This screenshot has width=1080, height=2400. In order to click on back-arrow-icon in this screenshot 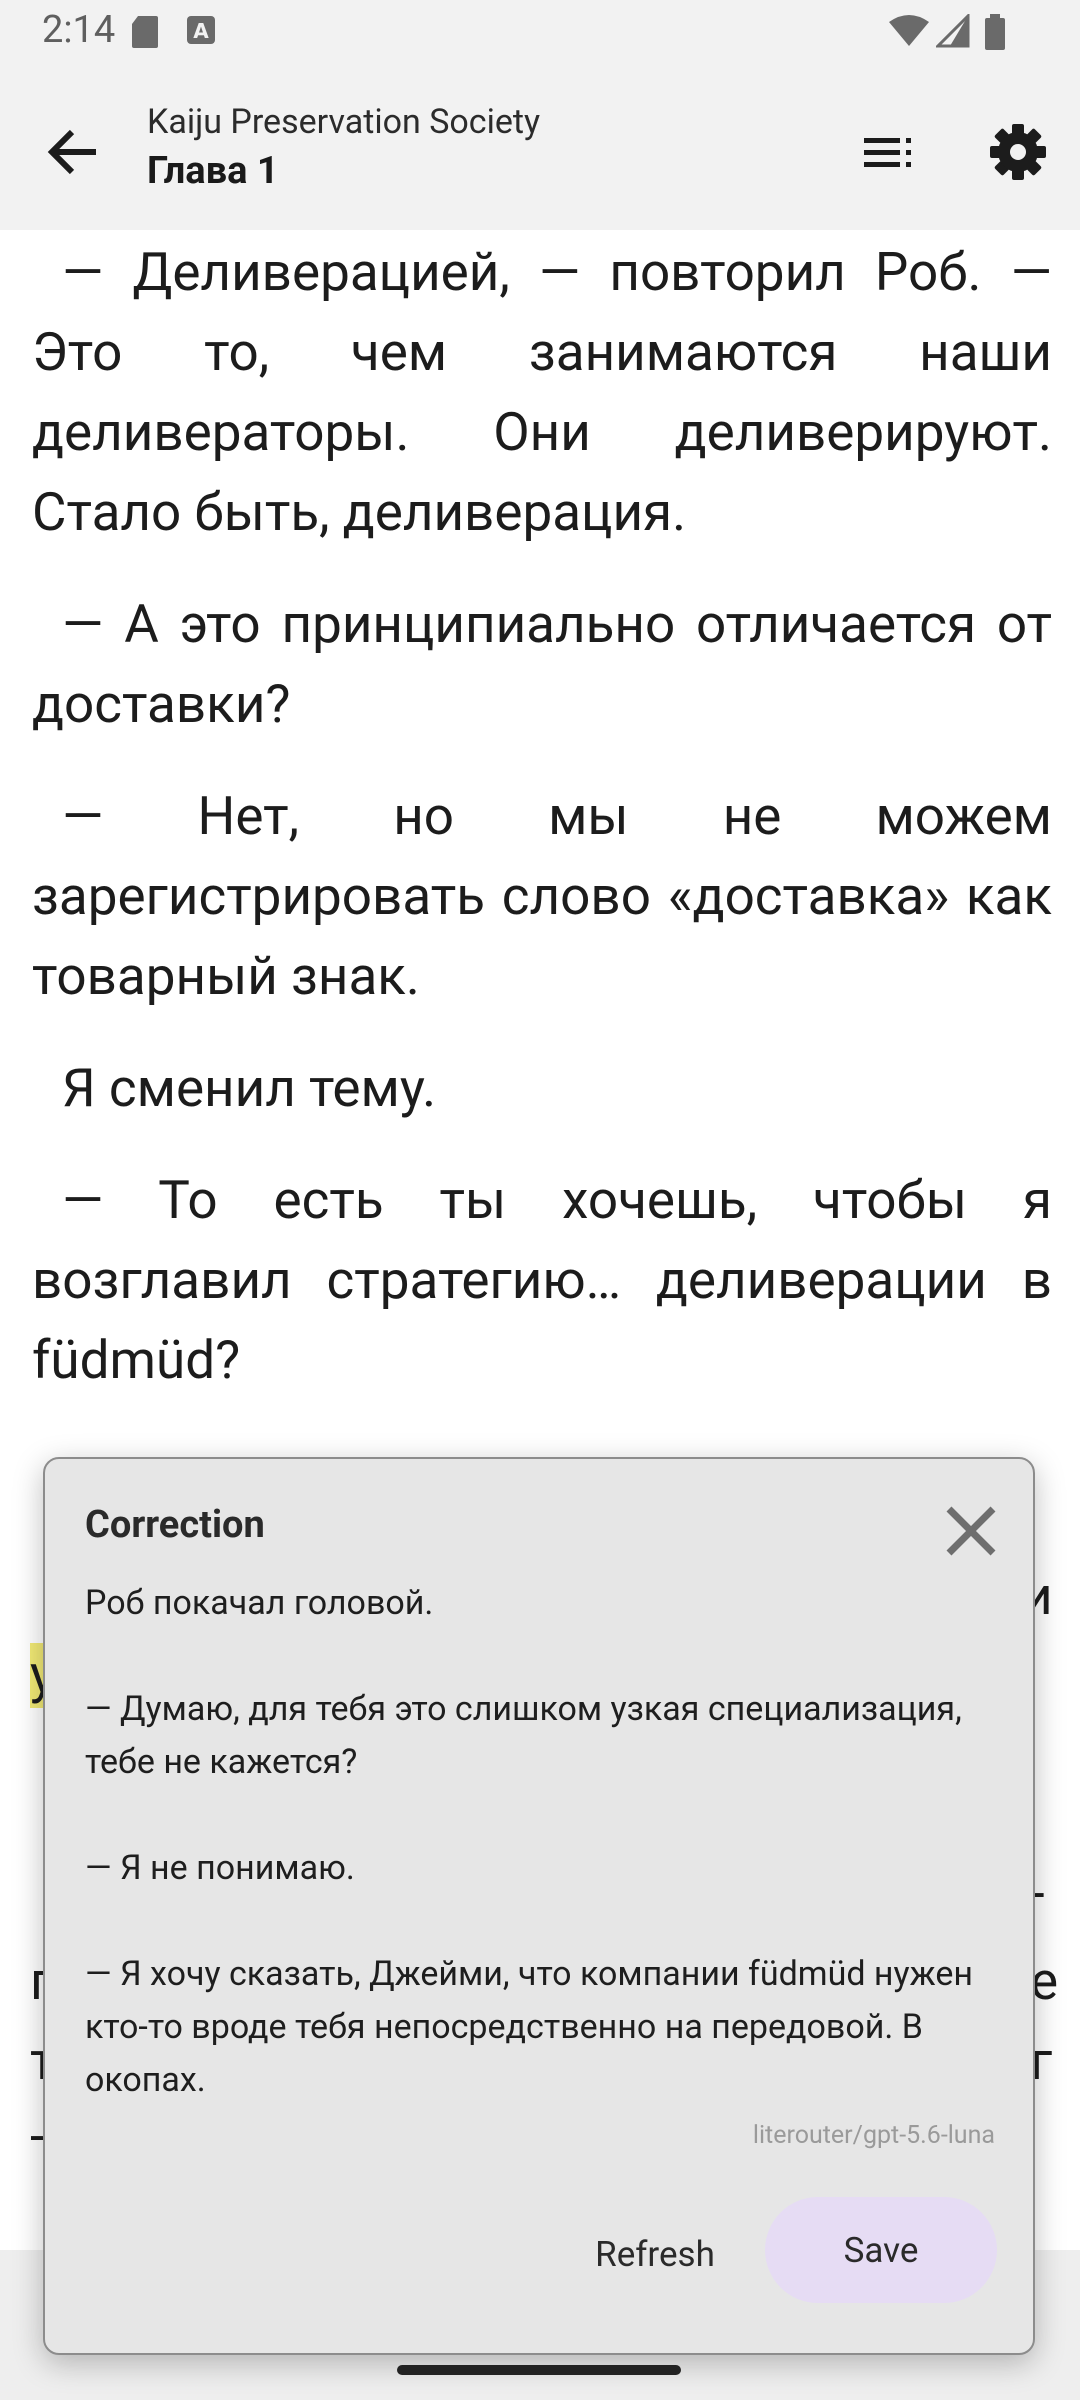, I will do `click(71, 152)`.